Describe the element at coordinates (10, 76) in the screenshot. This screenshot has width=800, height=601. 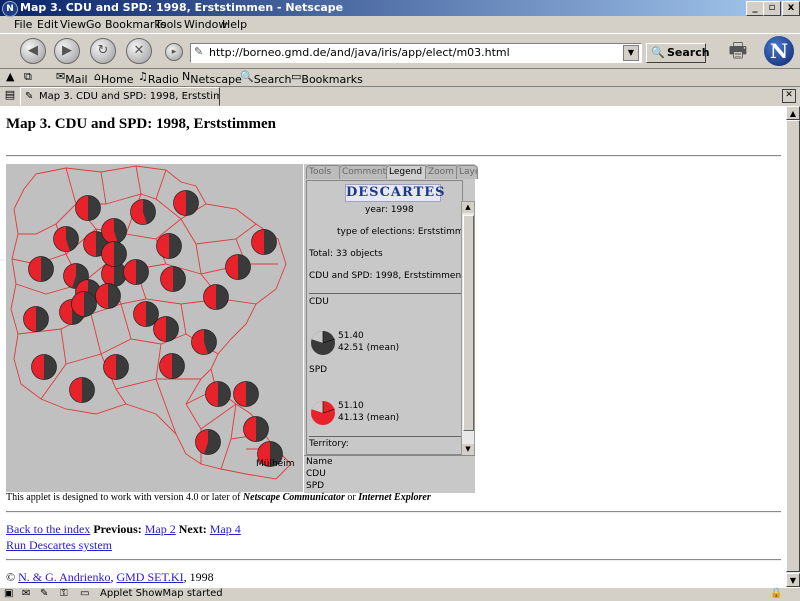
I see `toolbar-grip-icon: ▲` at that location.